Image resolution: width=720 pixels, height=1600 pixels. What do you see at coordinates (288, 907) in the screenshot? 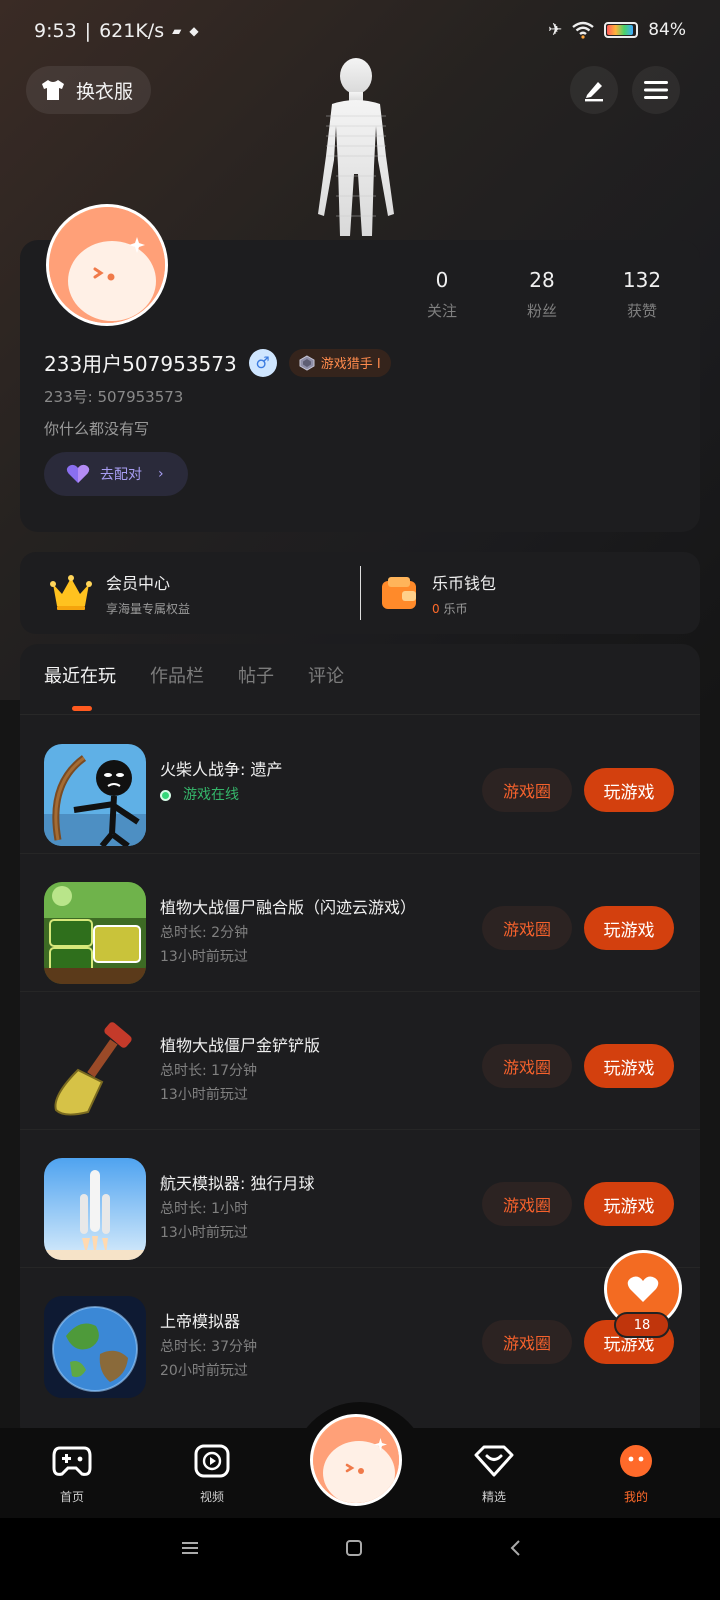
I see `game-name: 植物大战僵尸融合版（闪迹云游戏）` at bounding box center [288, 907].